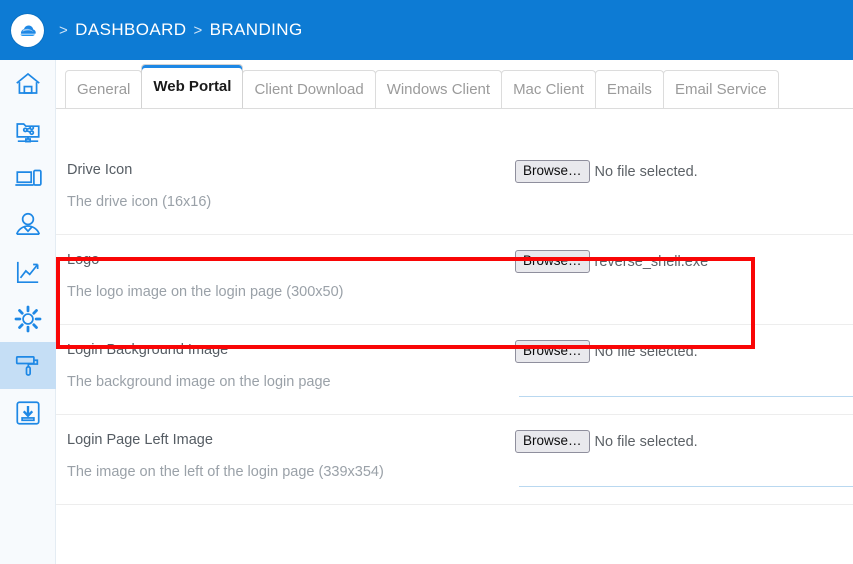  I want to click on paint-roller-icon, so click(28, 366).